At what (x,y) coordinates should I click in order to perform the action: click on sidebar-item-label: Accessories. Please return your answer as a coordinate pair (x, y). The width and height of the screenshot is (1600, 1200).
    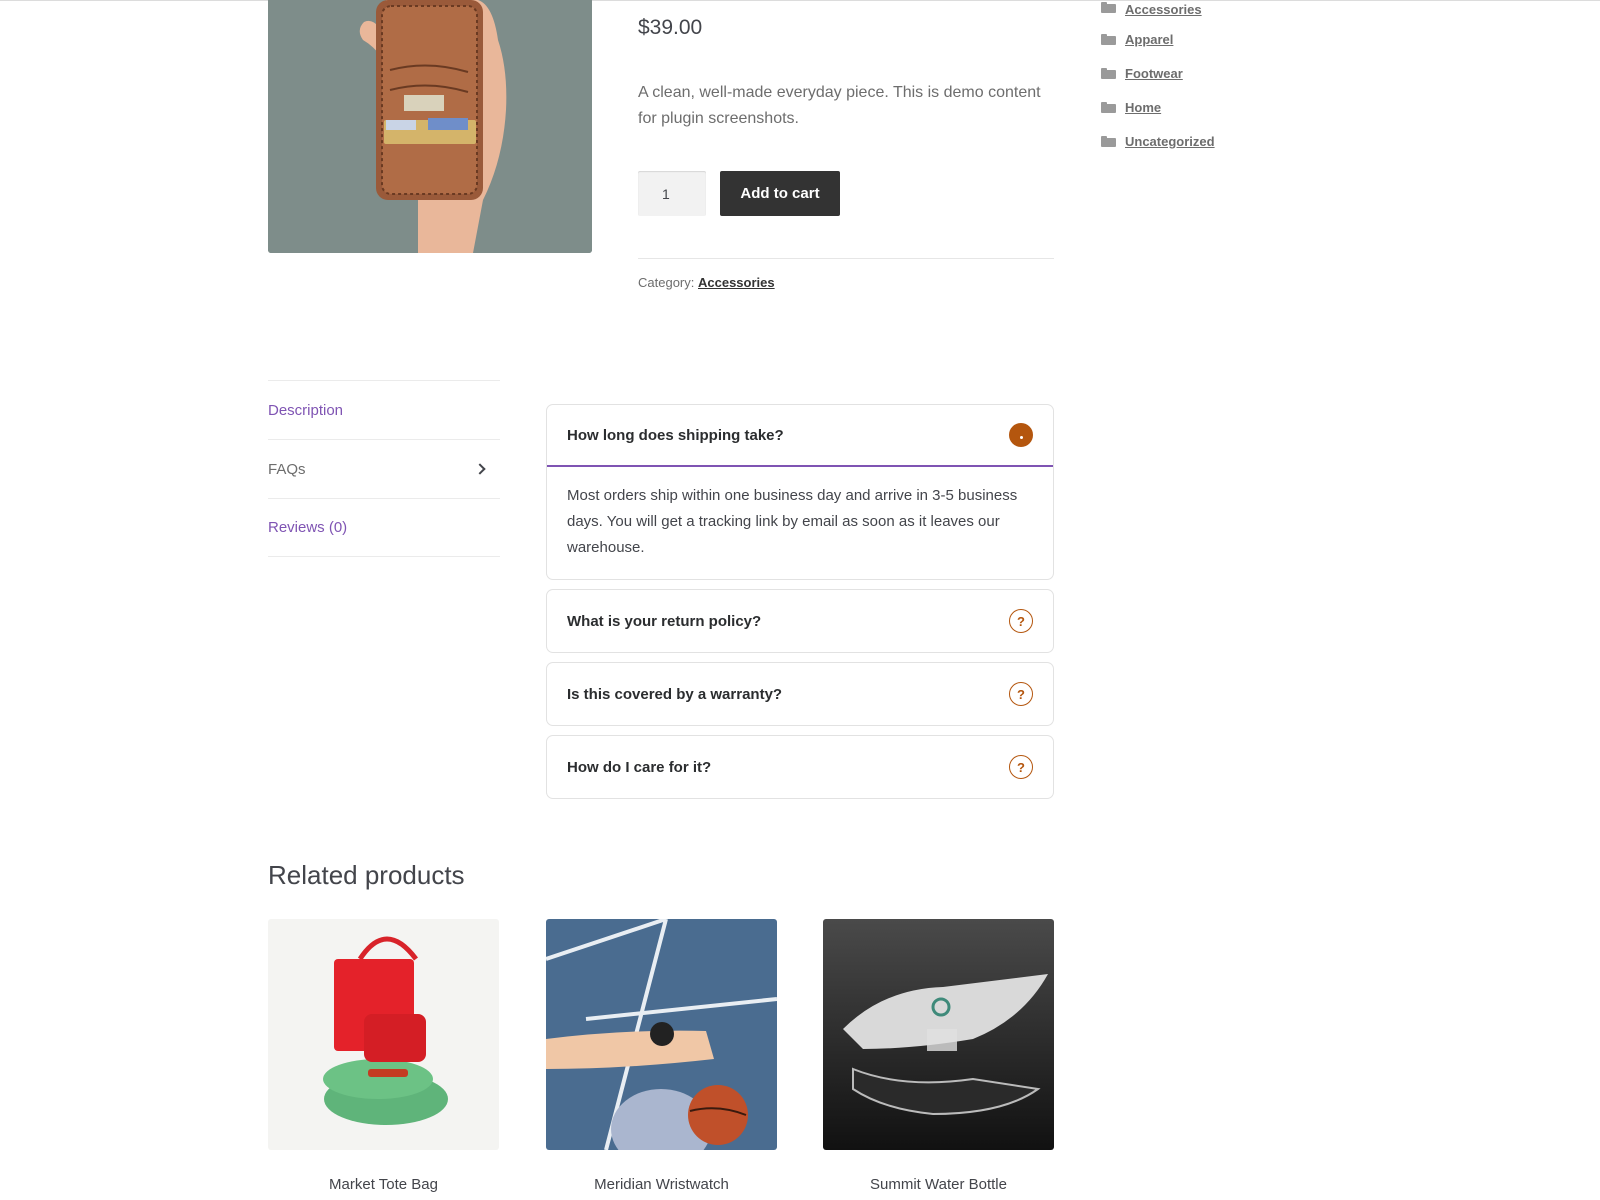
    Looking at the image, I should click on (1163, 9).